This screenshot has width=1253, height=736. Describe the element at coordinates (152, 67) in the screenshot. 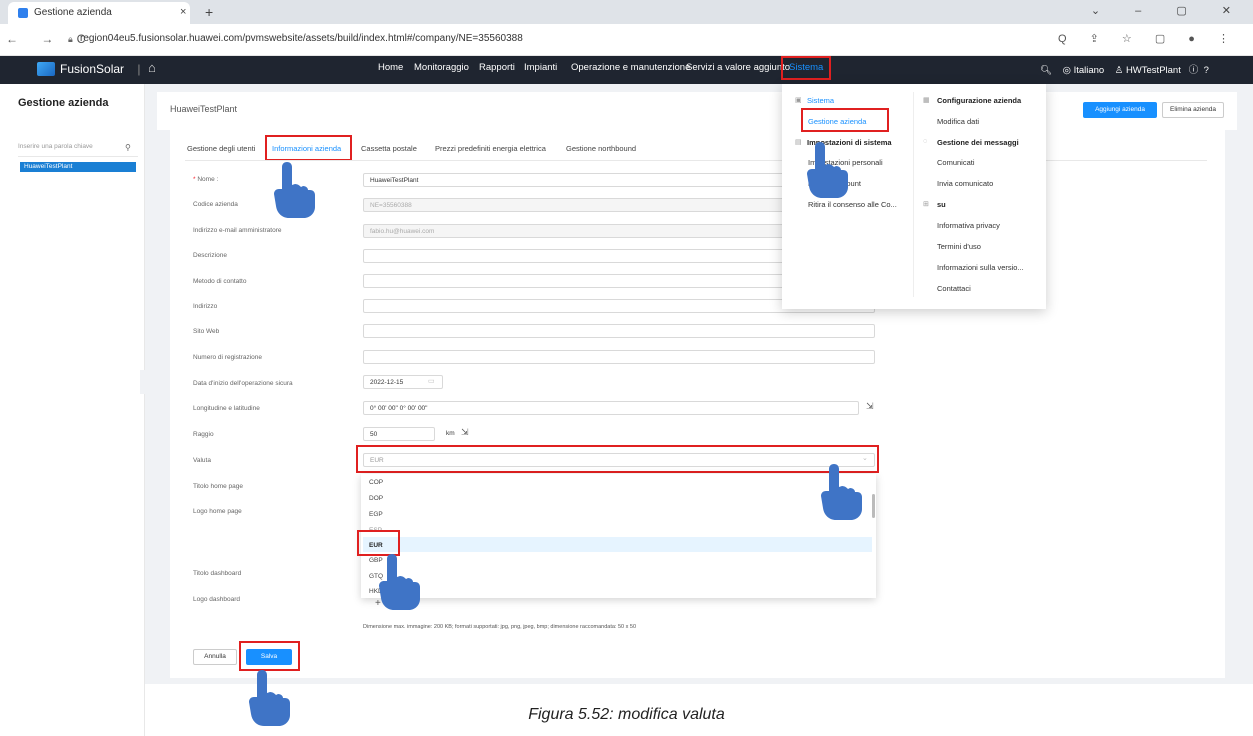

I see `home-icon: ⌂` at that location.